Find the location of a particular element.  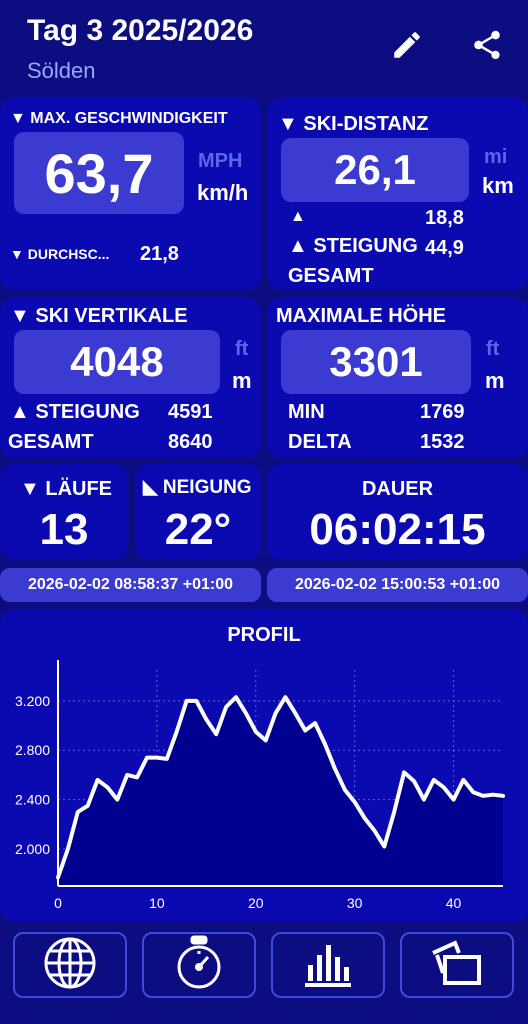

distance-climb-value: 44,9 is located at coordinates (444, 248).